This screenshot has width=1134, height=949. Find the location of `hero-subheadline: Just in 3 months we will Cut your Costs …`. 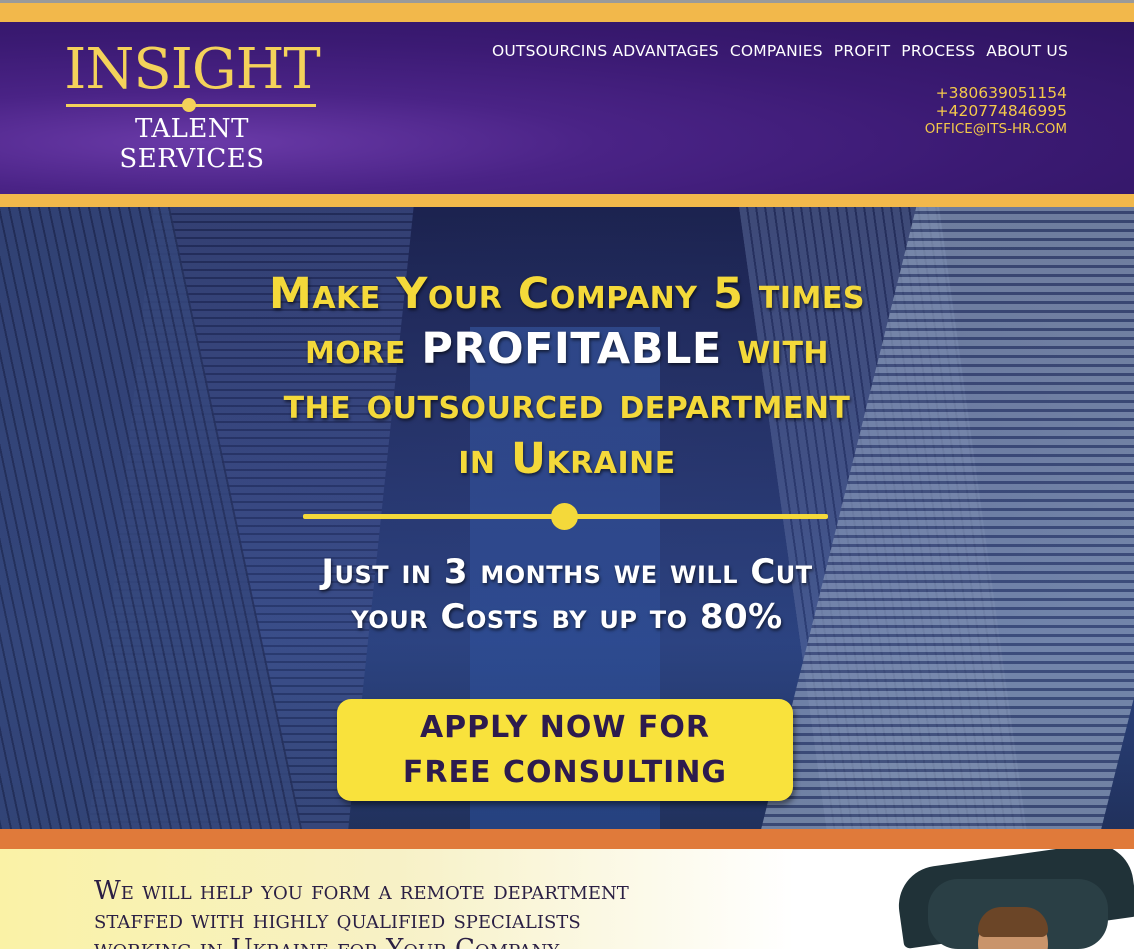

hero-subheadline: Just in 3 months we will Cut your Costs … is located at coordinates (567, 595).